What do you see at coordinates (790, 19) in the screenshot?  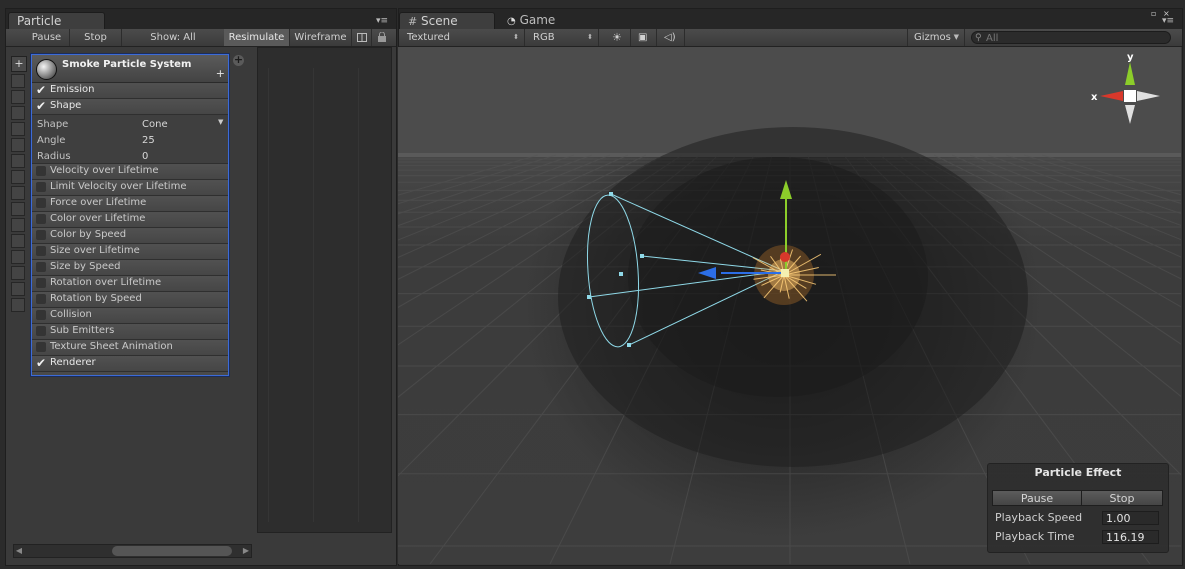 I see `scene-tabbar: # Scene ◔ Game ▫ × ▾≡` at bounding box center [790, 19].